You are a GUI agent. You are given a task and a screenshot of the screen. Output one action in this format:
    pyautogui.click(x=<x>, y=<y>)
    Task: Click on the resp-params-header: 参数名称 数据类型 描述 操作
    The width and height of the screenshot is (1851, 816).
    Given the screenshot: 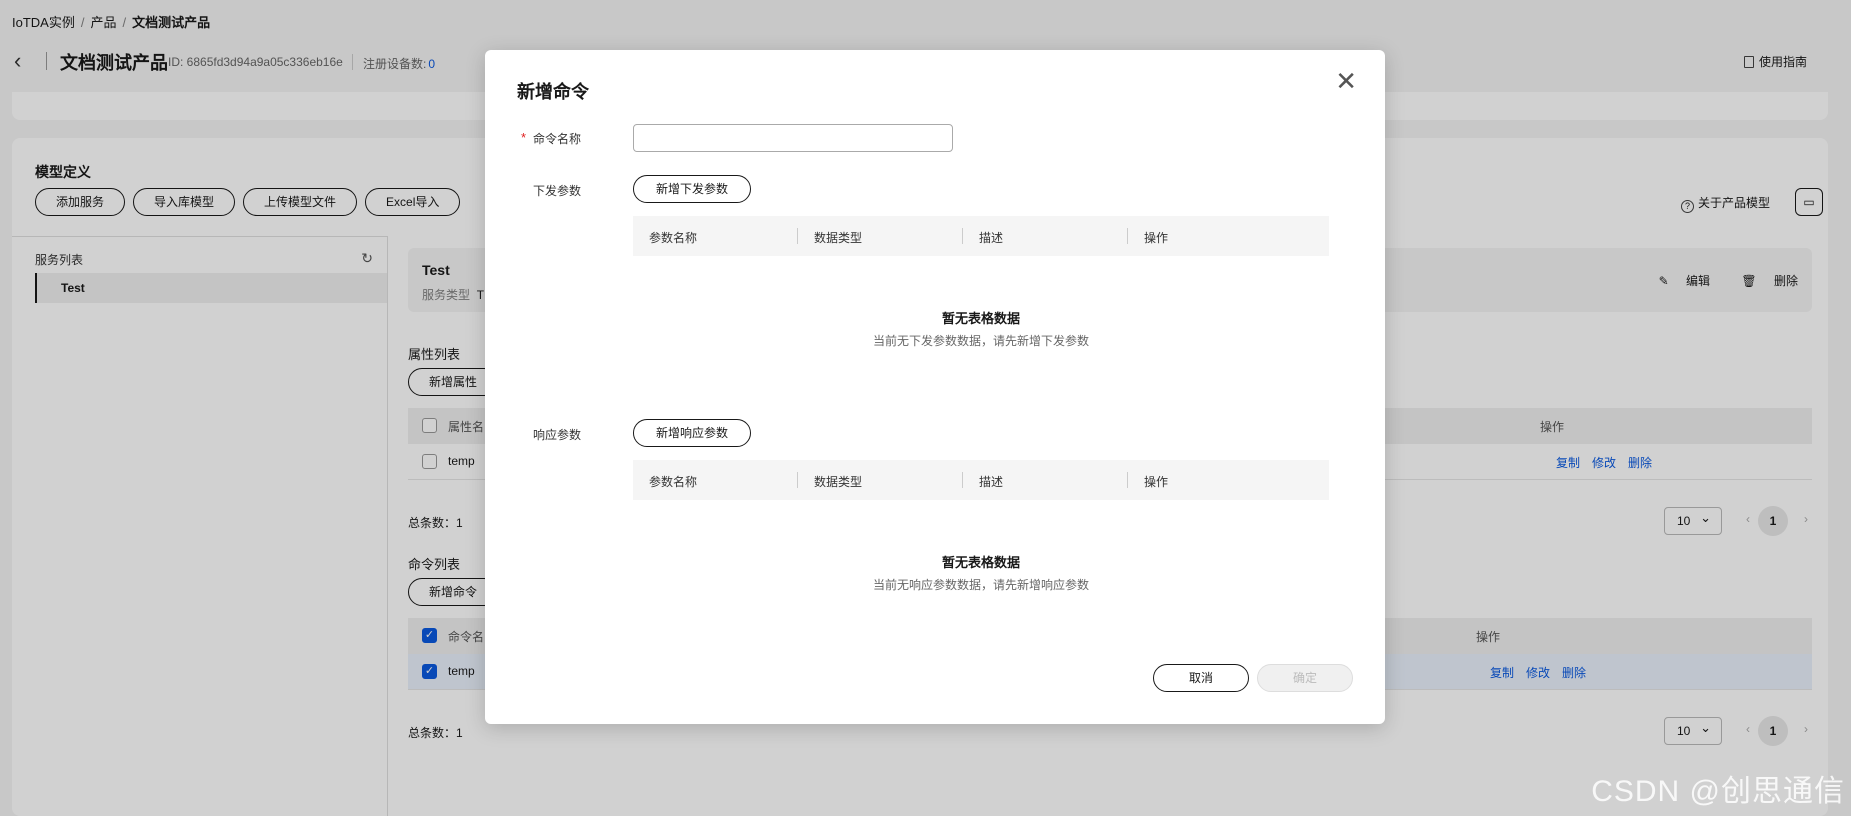 What is the action you would take?
    pyautogui.click(x=981, y=480)
    